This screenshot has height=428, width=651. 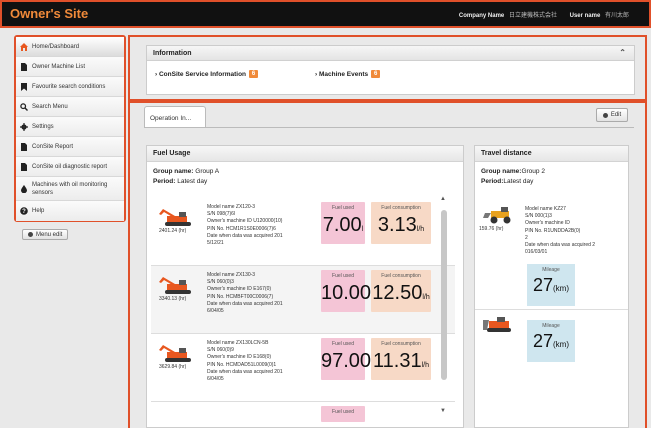 I want to click on machine-thumbnail: 3629.84 (hr), so click(x=177, y=367).